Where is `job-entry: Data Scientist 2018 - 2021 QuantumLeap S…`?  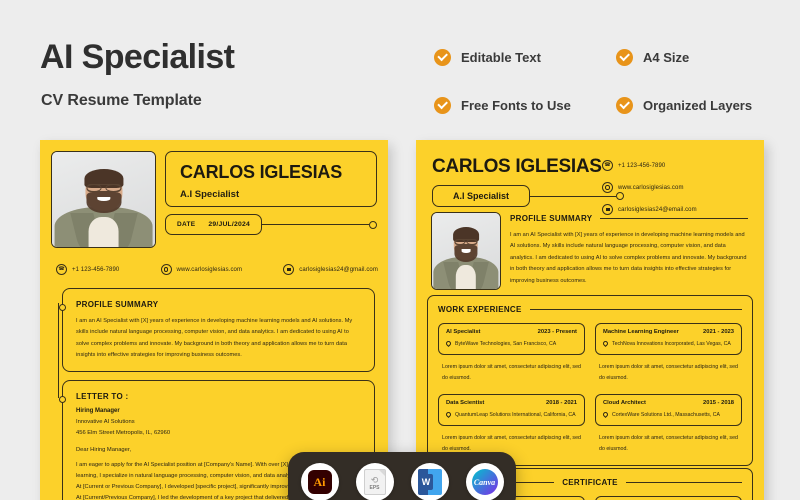 job-entry: Data Scientist 2018 - 2021 QuantumLeap S… is located at coordinates (511, 424).